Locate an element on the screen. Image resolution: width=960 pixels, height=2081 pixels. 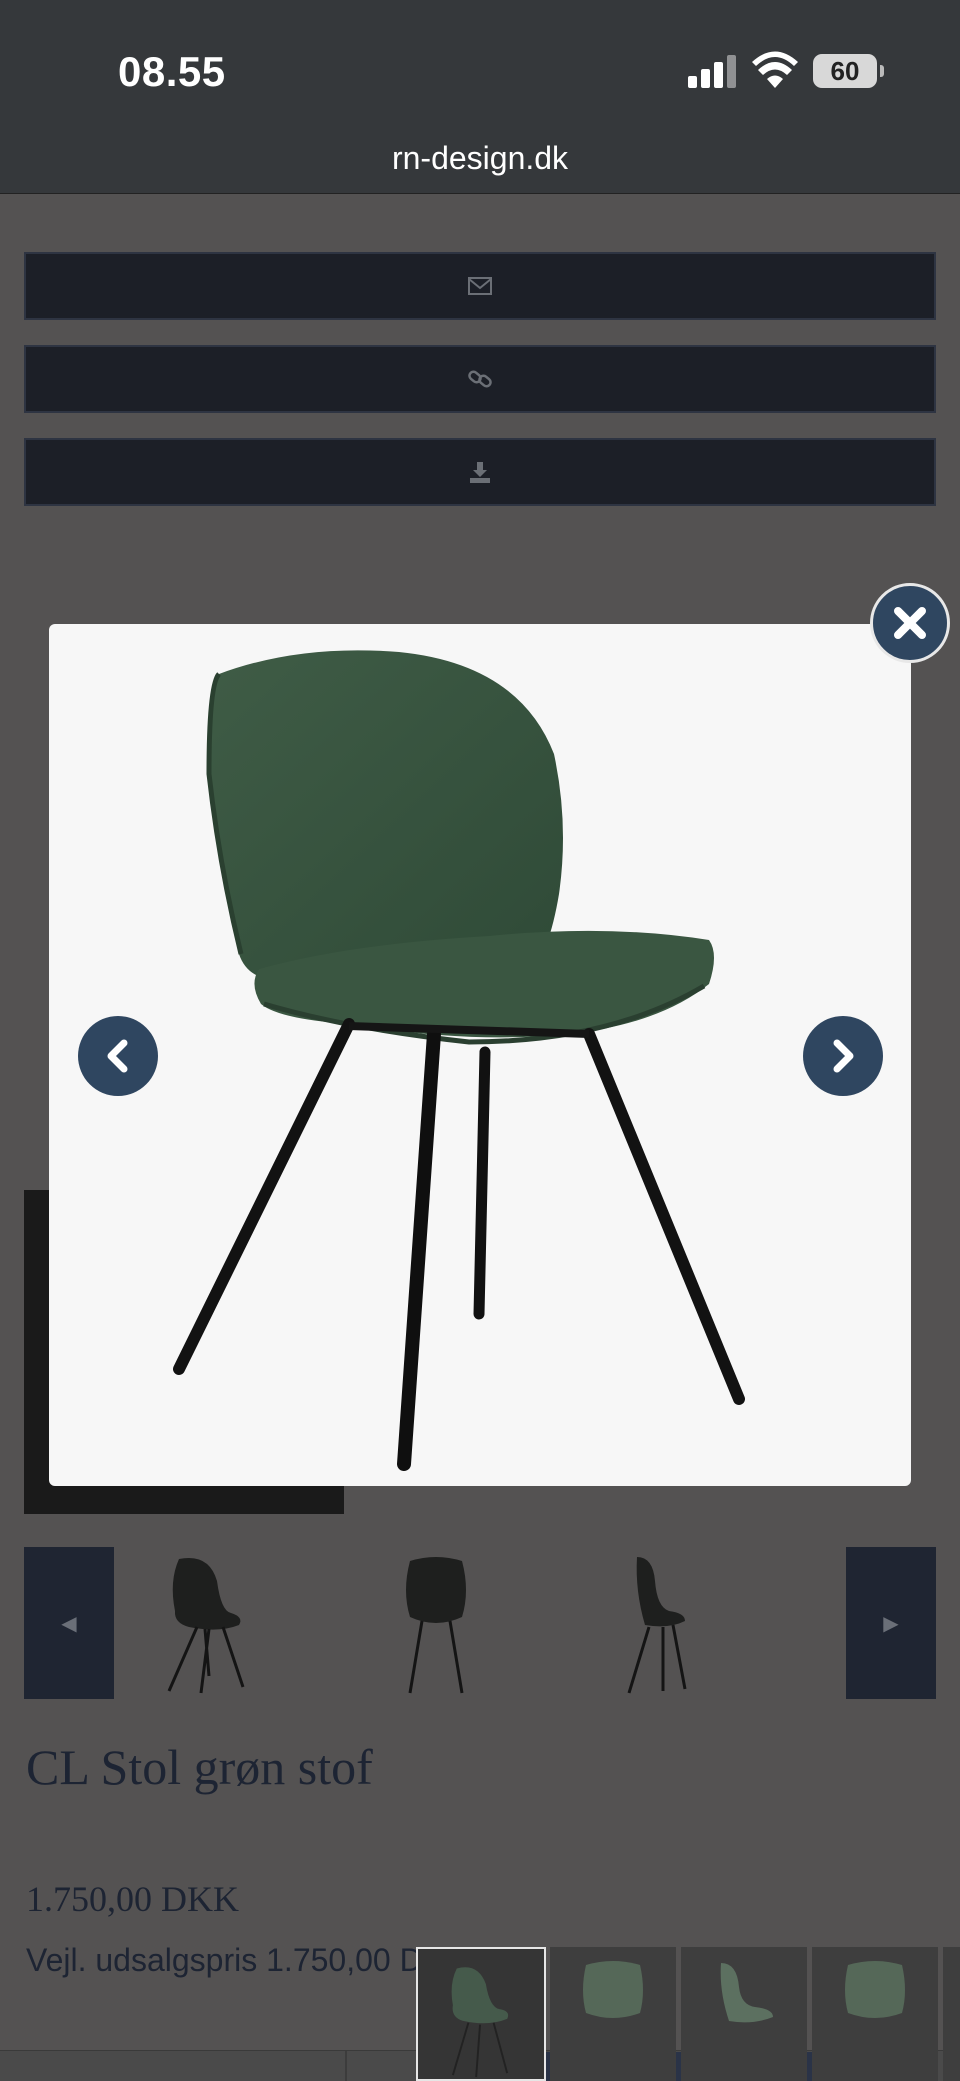
status-time: 08.55 is located at coordinates (172, 71).